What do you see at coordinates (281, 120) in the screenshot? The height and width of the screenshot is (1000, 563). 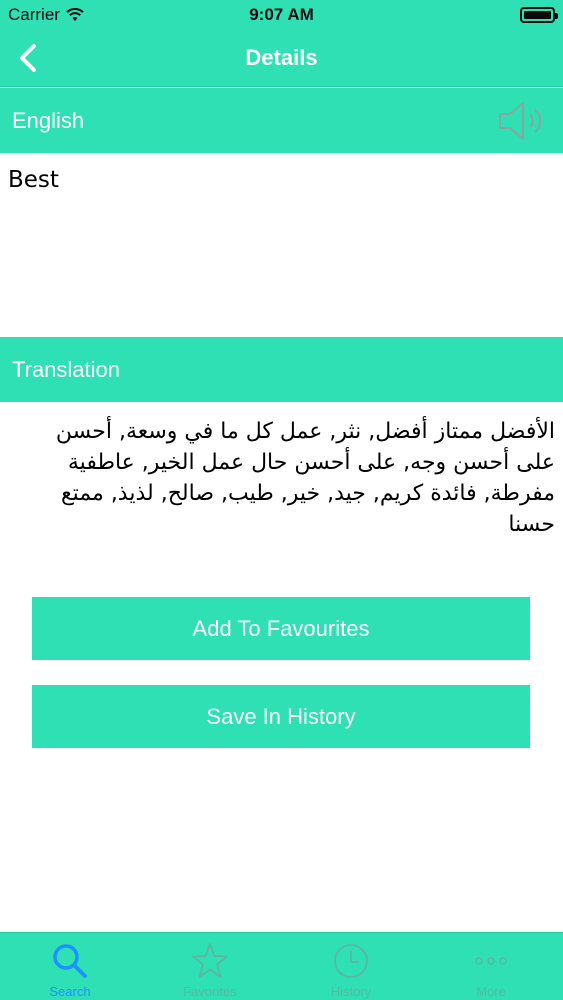 I see `english-header: English` at bounding box center [281, 120].